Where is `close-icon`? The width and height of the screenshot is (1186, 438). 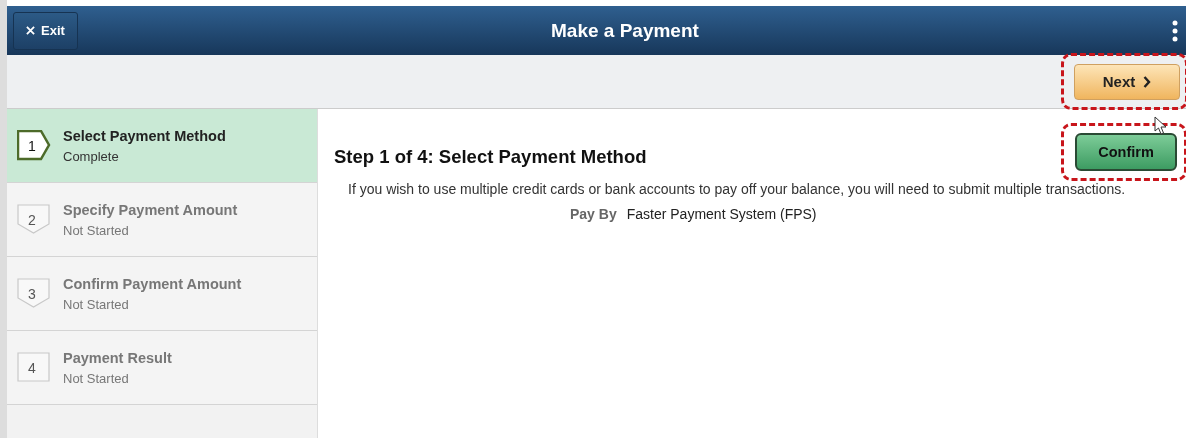
close-icon is located at coordinates (30, 30).